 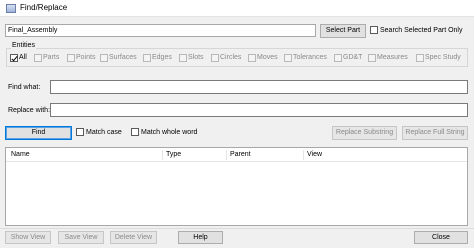 I want to click on select-part-button: Select Part, so click(x=343, y=31).